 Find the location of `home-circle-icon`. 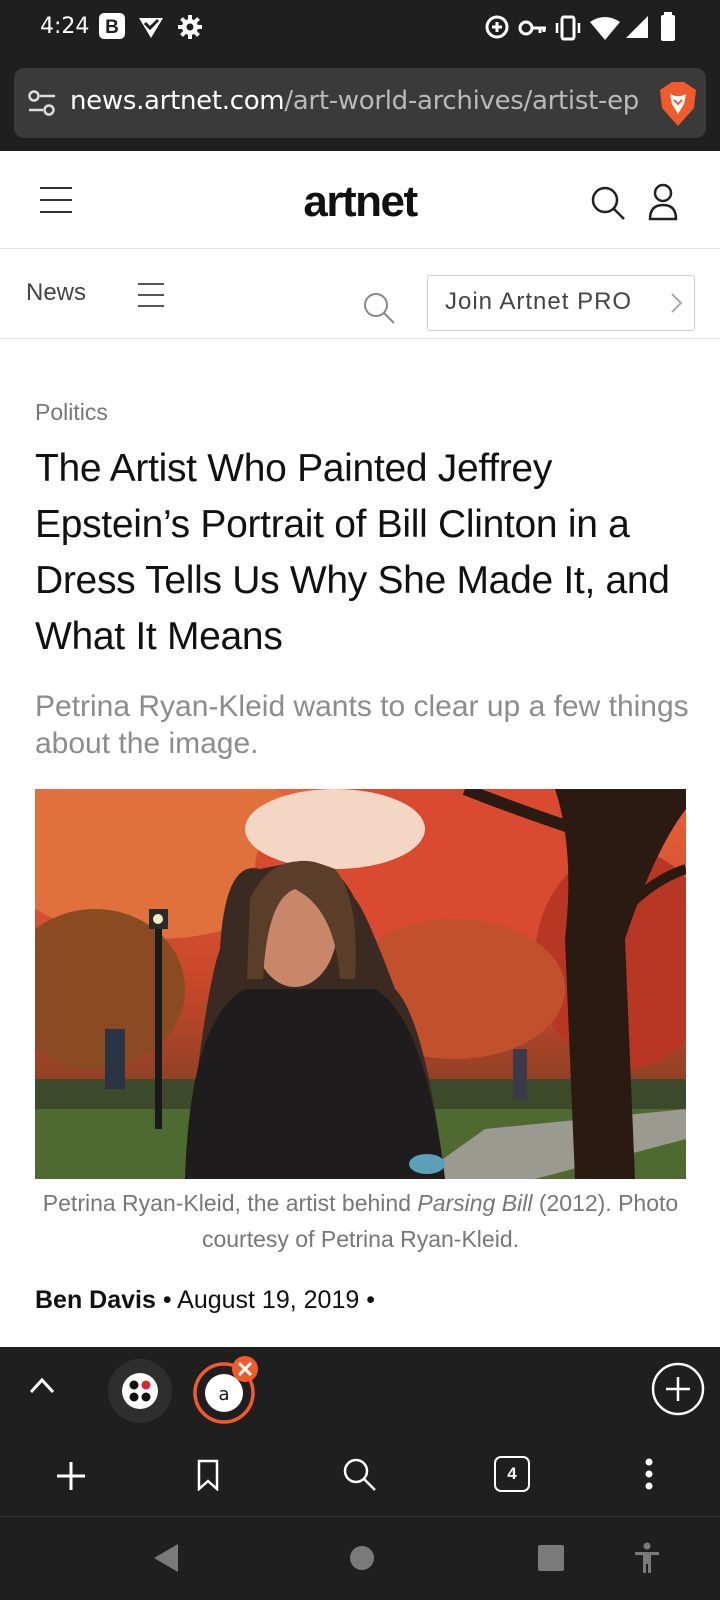

home-circle-icon is located at coordinates (362, 1558).